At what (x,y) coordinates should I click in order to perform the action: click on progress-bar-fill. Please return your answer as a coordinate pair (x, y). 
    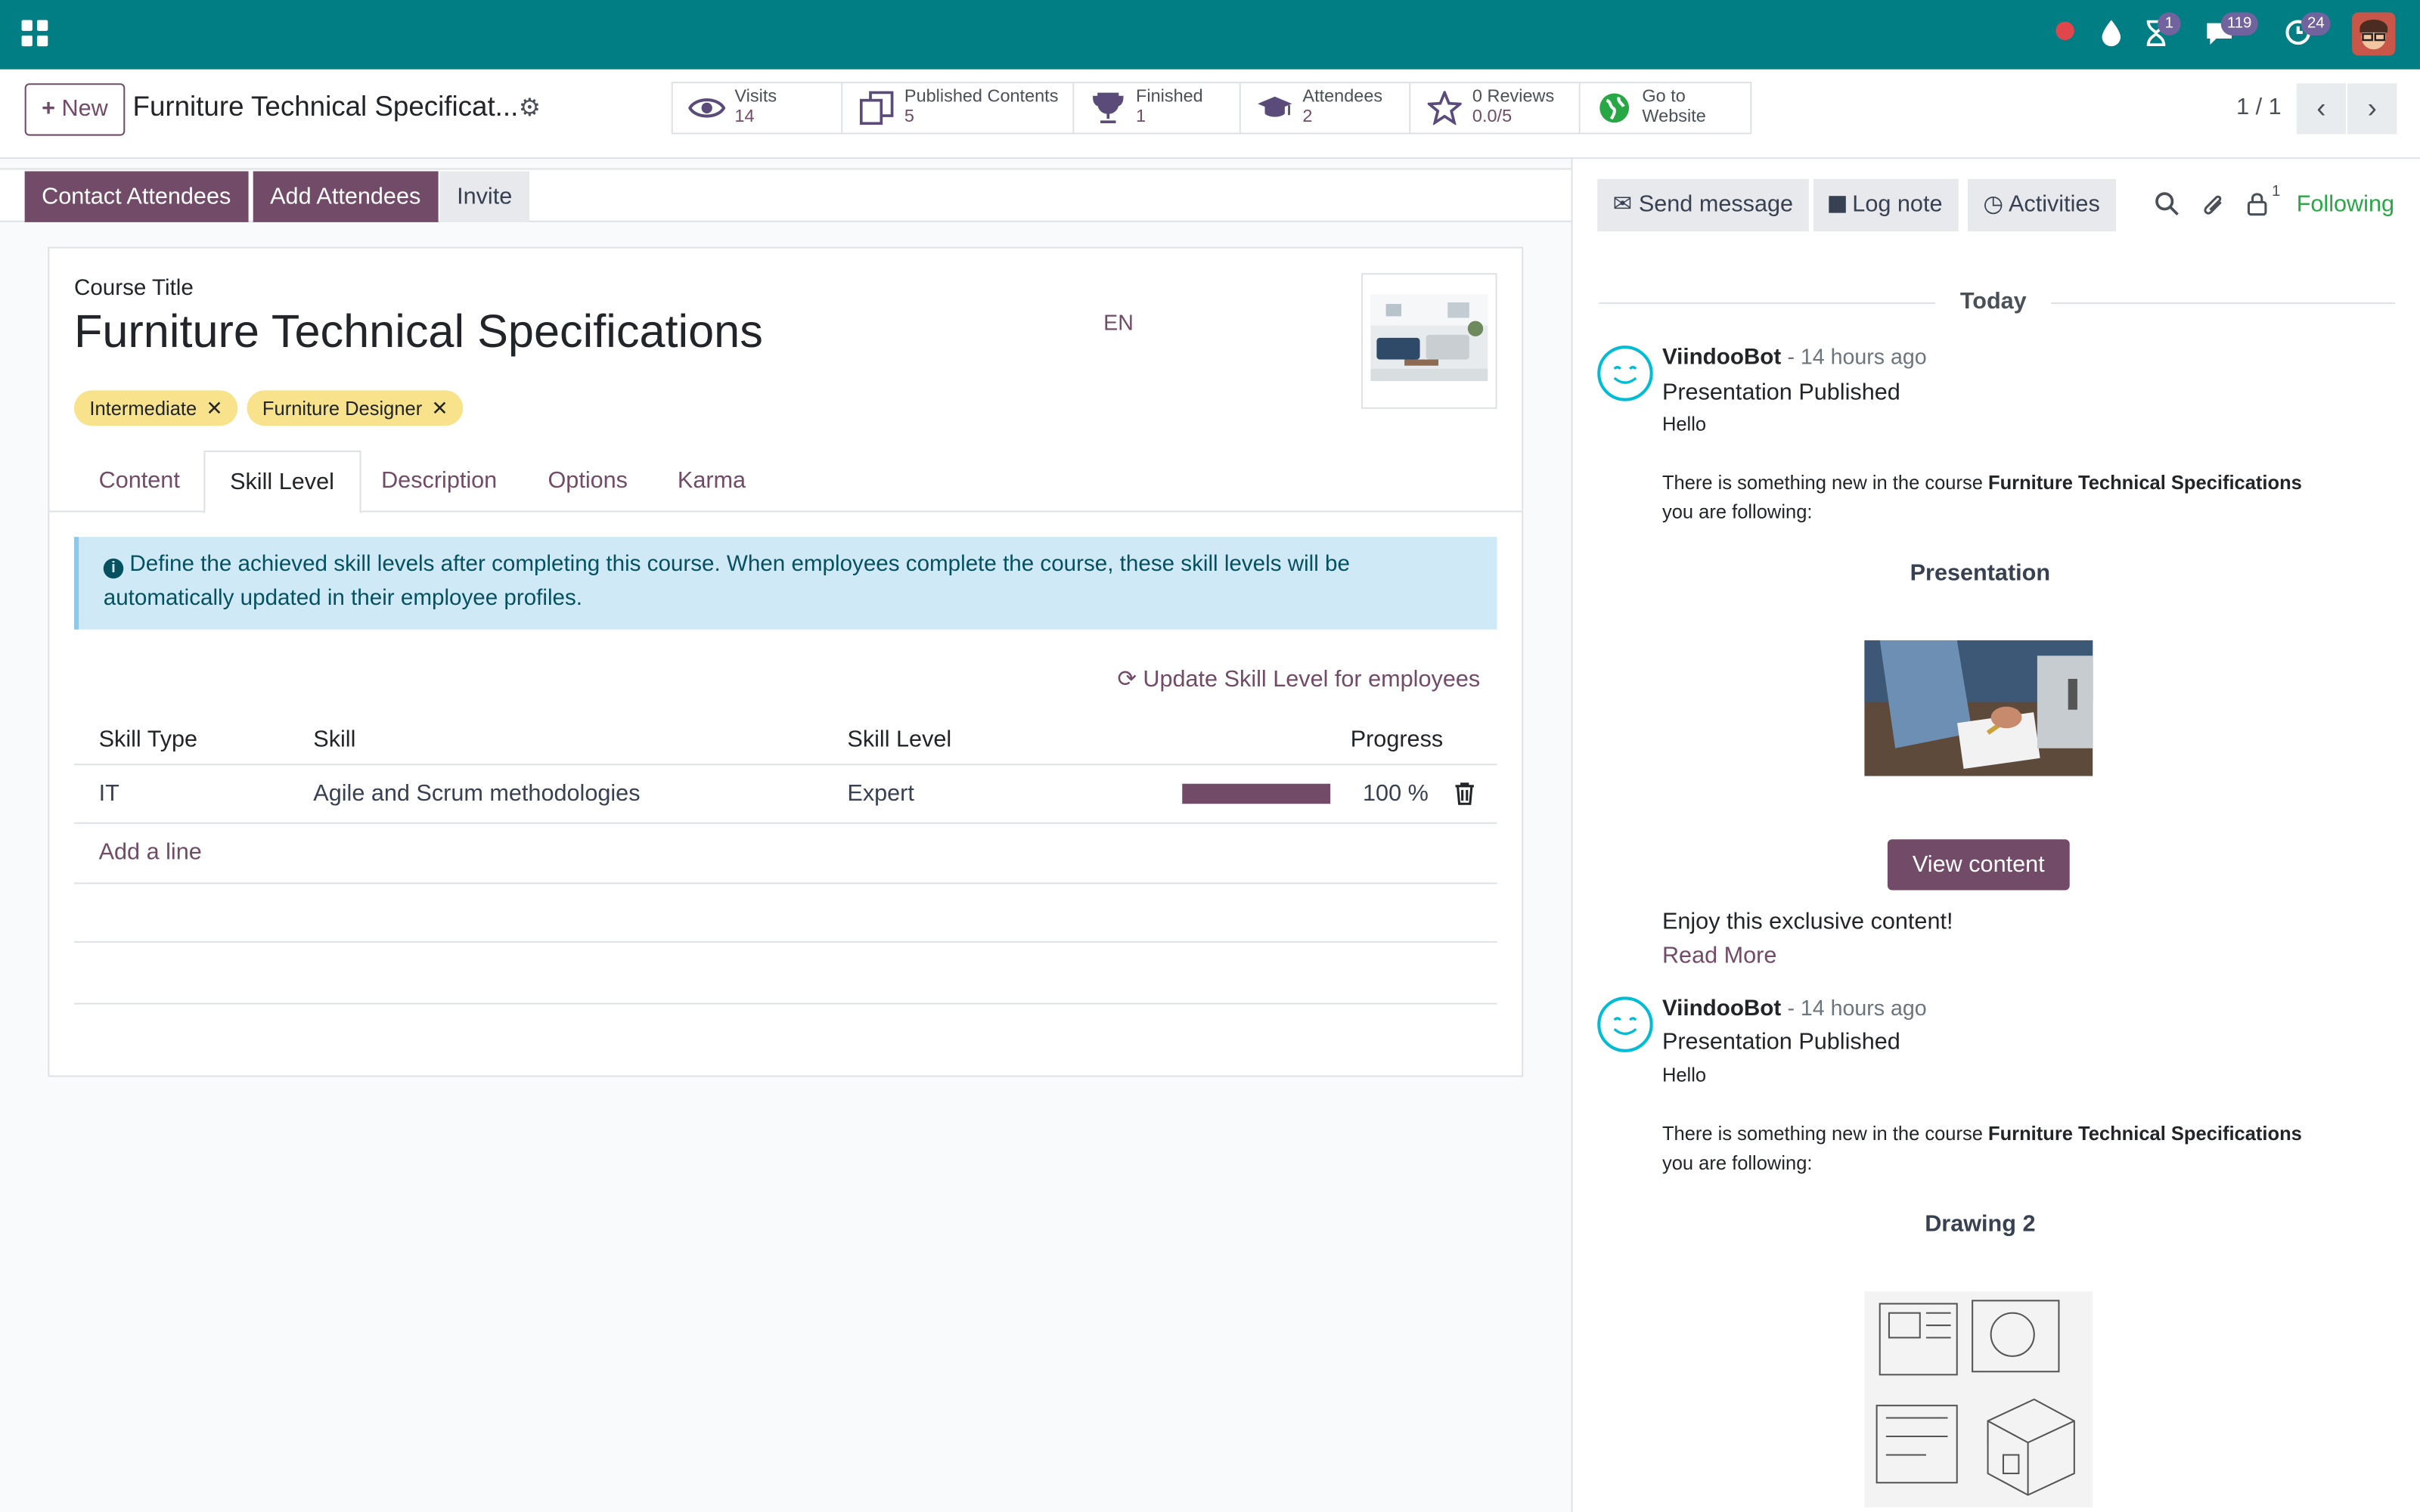
    Looking at the image, I should click on (1256, 794).